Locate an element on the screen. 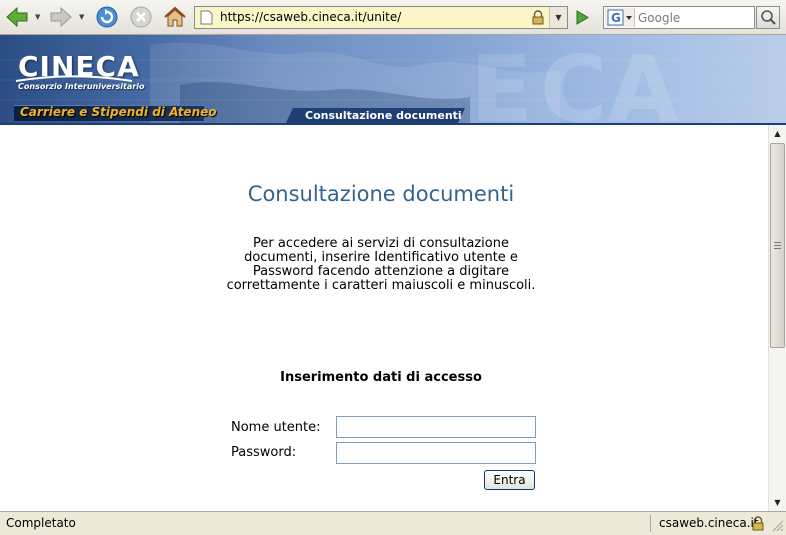  scrollbar-grip-icon is located at coordinates (777, 245).